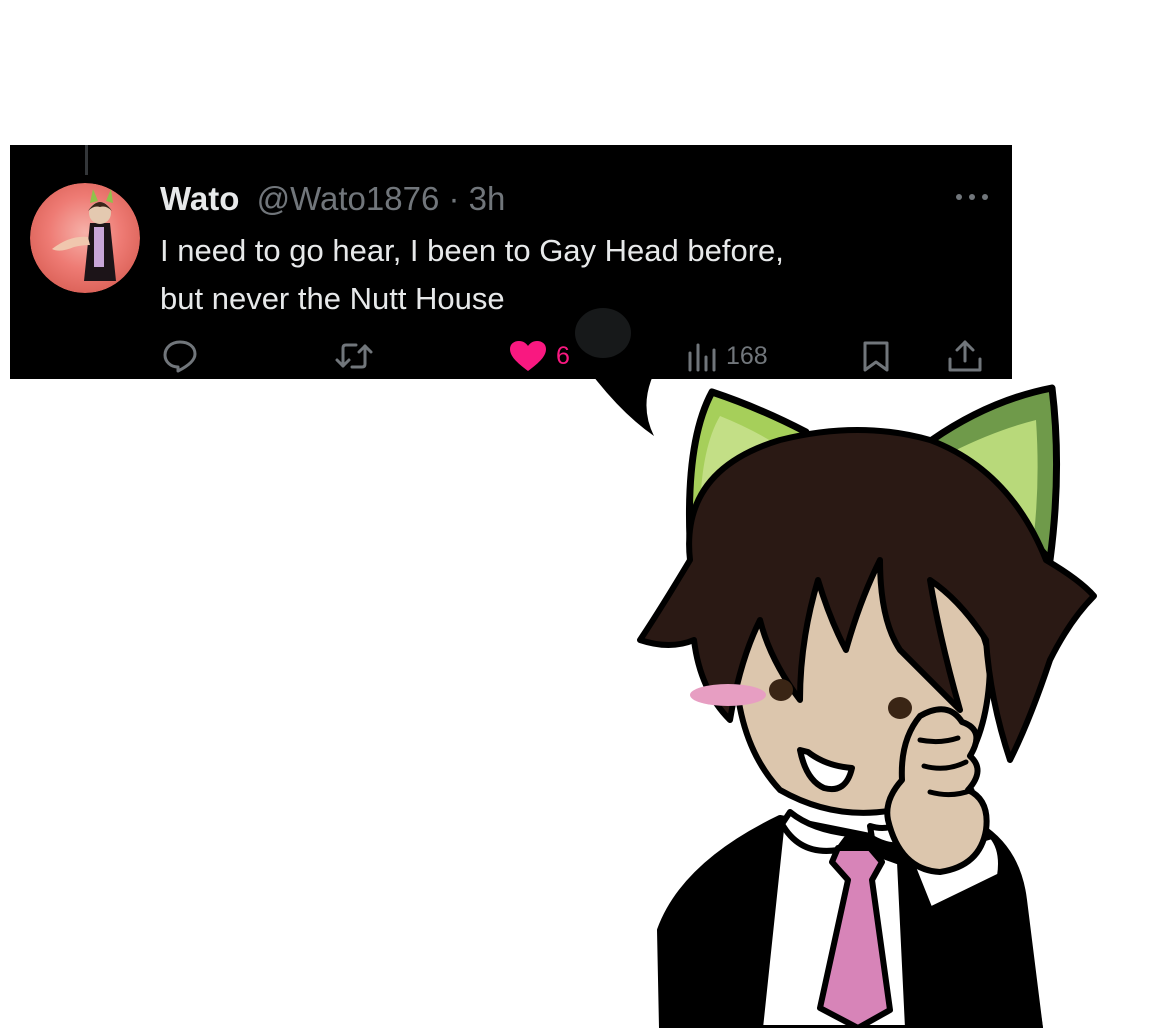  I want to click on eye-left, so click(781, 690).